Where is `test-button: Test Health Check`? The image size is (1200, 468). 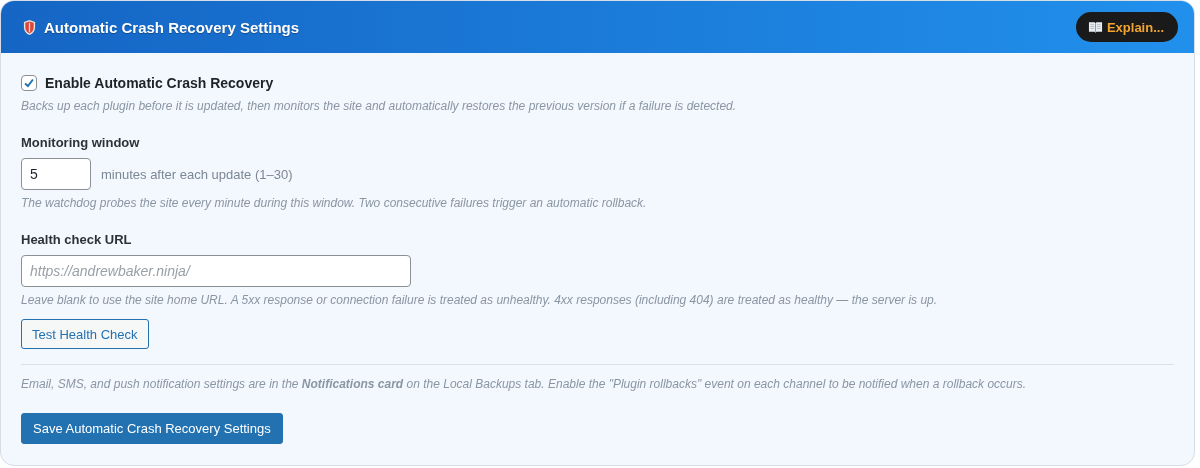
test-button: Test Health Check is located at coordinates (85, 334).